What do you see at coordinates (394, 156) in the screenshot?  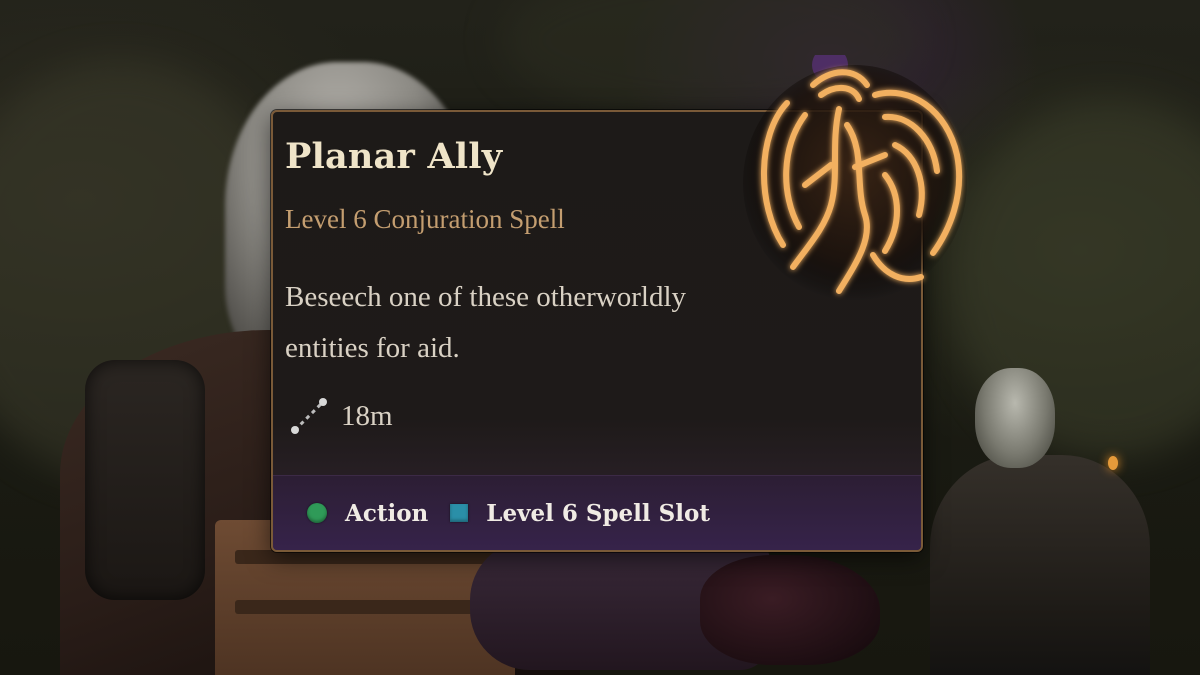 I see `spell-name: Planar Ally` at bounding box center [394, 156].